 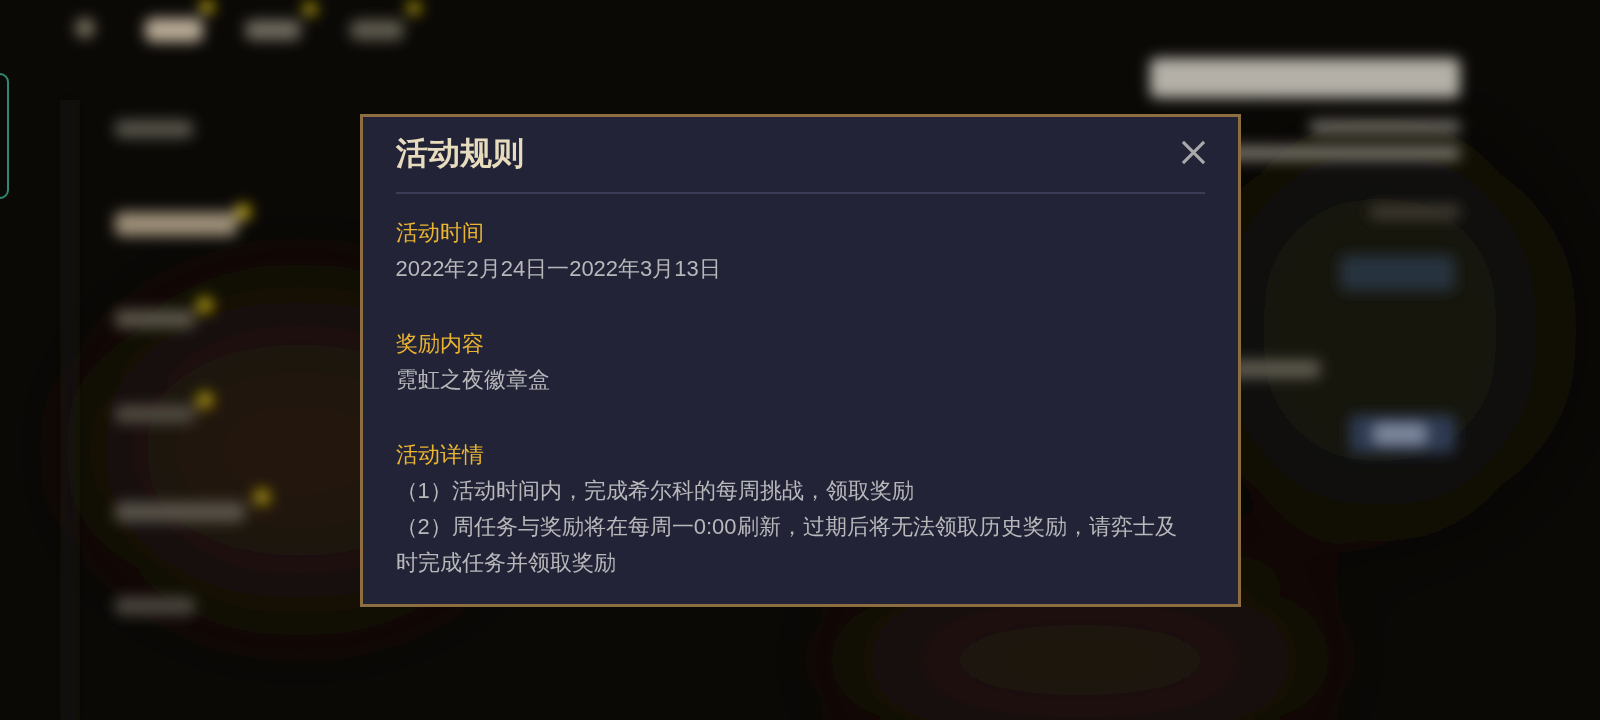 I want to click on section-text: （1）活动时间内，完成希尔科的每周挑战，领取奖励, so click(x=654, y=490).